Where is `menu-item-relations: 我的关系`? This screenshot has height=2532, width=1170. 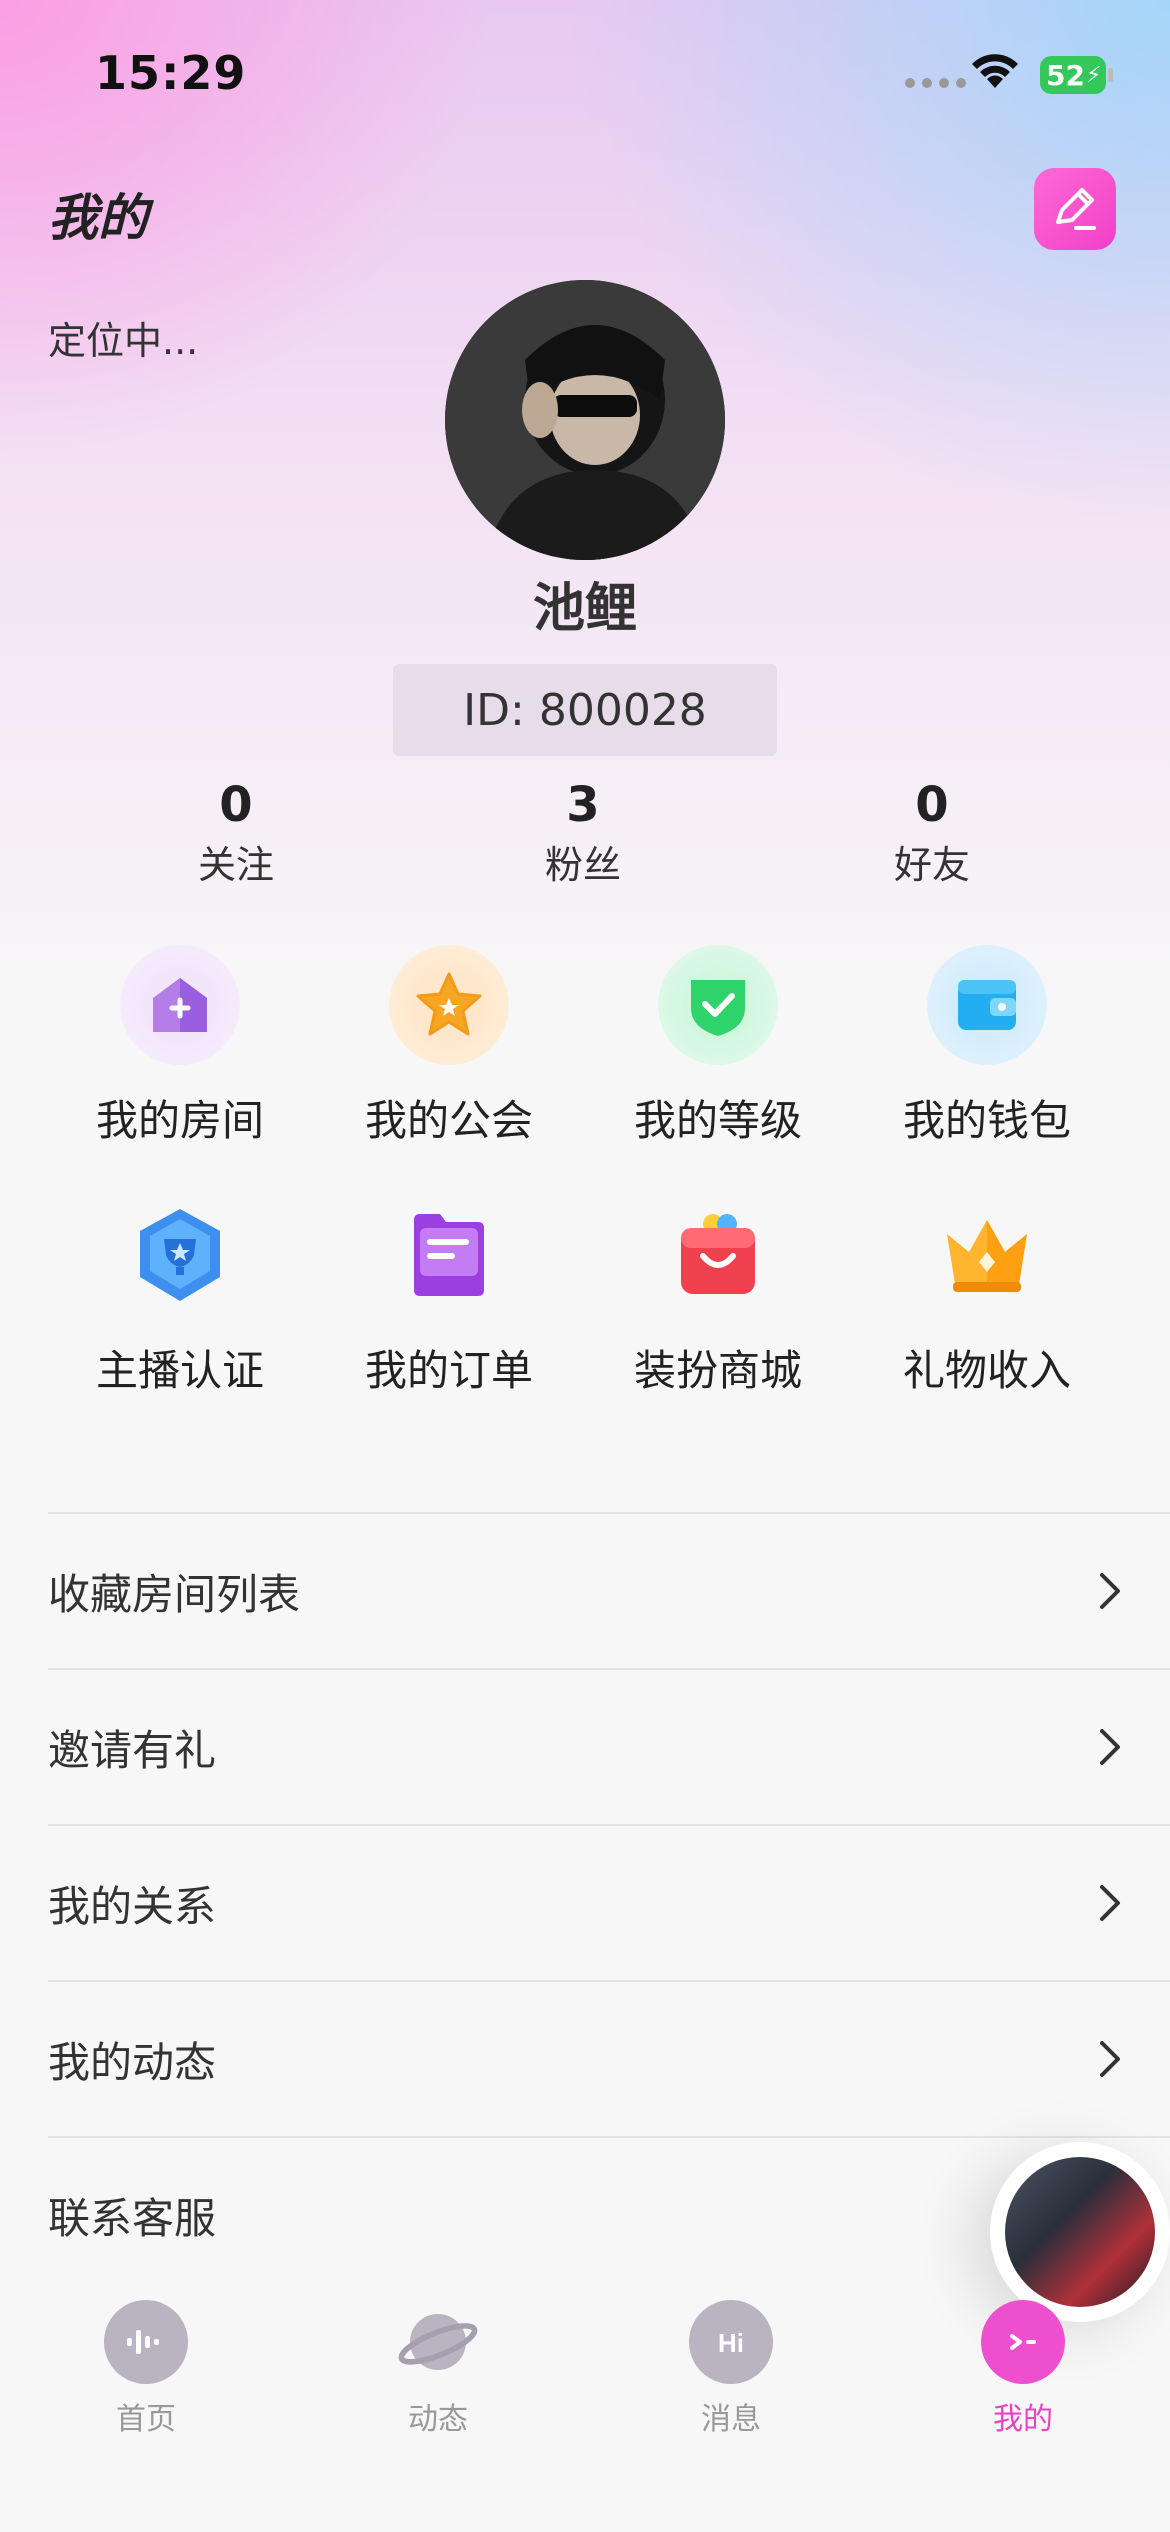 menu-item-relations: 我的关系 is located at coordinates (609, 1902).